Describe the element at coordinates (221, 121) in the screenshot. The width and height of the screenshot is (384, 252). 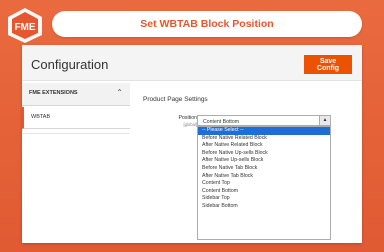
I see `position-select-value: Content Bottom` at that location.